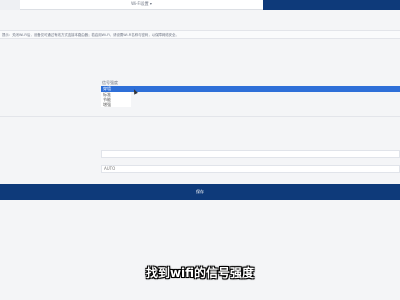 This screenshot has height=300, width=400. I want to click on divider, so click(200, 116).